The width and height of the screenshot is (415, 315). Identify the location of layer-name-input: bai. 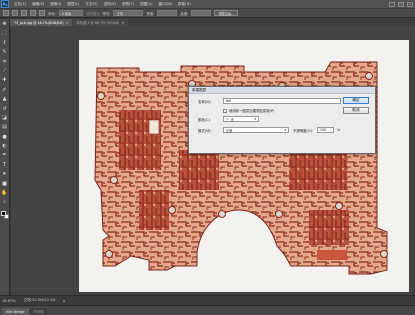
(282, 101).